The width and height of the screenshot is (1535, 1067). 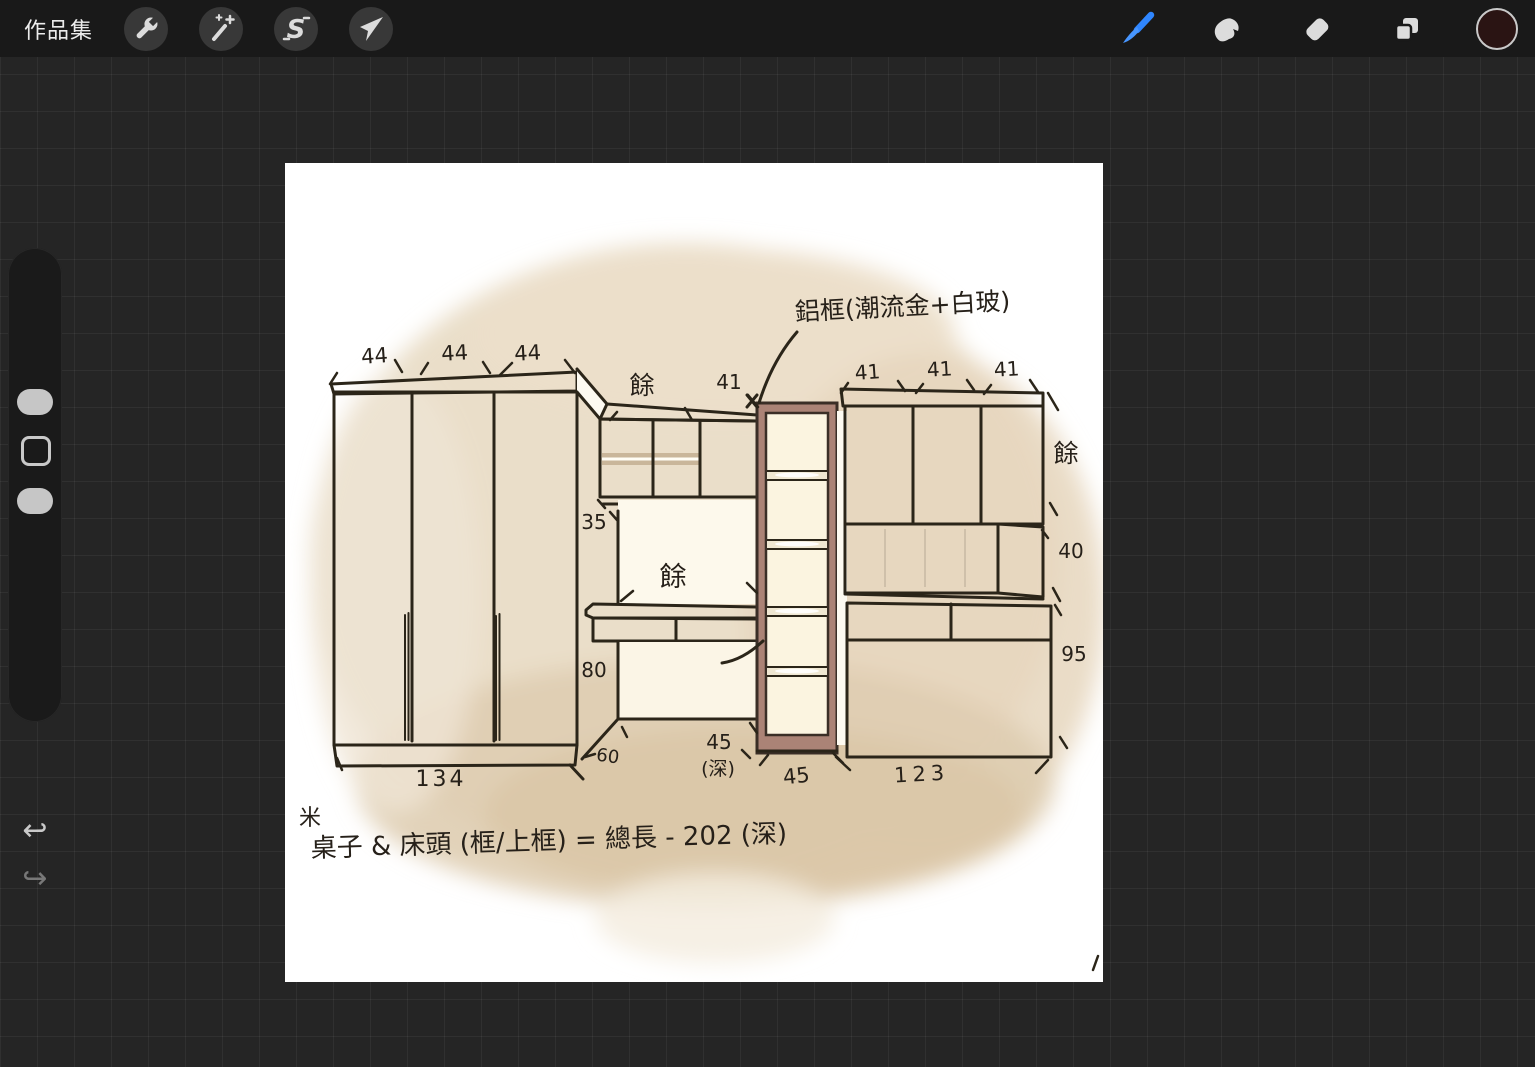 What do you see at coordinates (939, 368) in the screenshot?
I see `dim-41-2: 41` at bounding box center [939, 368].